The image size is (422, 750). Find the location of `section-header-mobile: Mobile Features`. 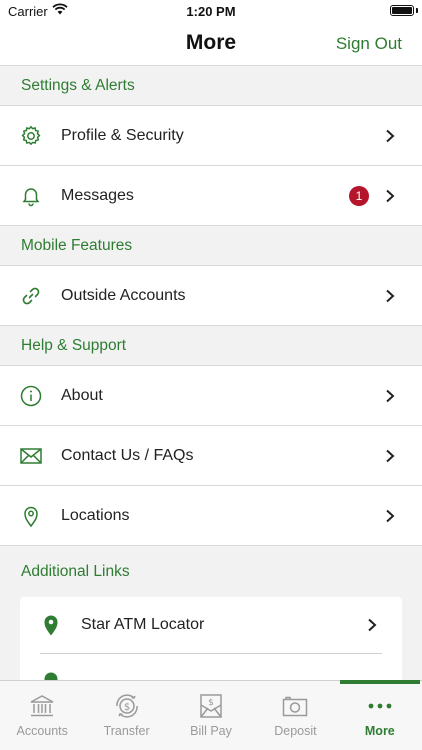

section-header-mobile: Mobile Features is located at coordinates (211, 246).